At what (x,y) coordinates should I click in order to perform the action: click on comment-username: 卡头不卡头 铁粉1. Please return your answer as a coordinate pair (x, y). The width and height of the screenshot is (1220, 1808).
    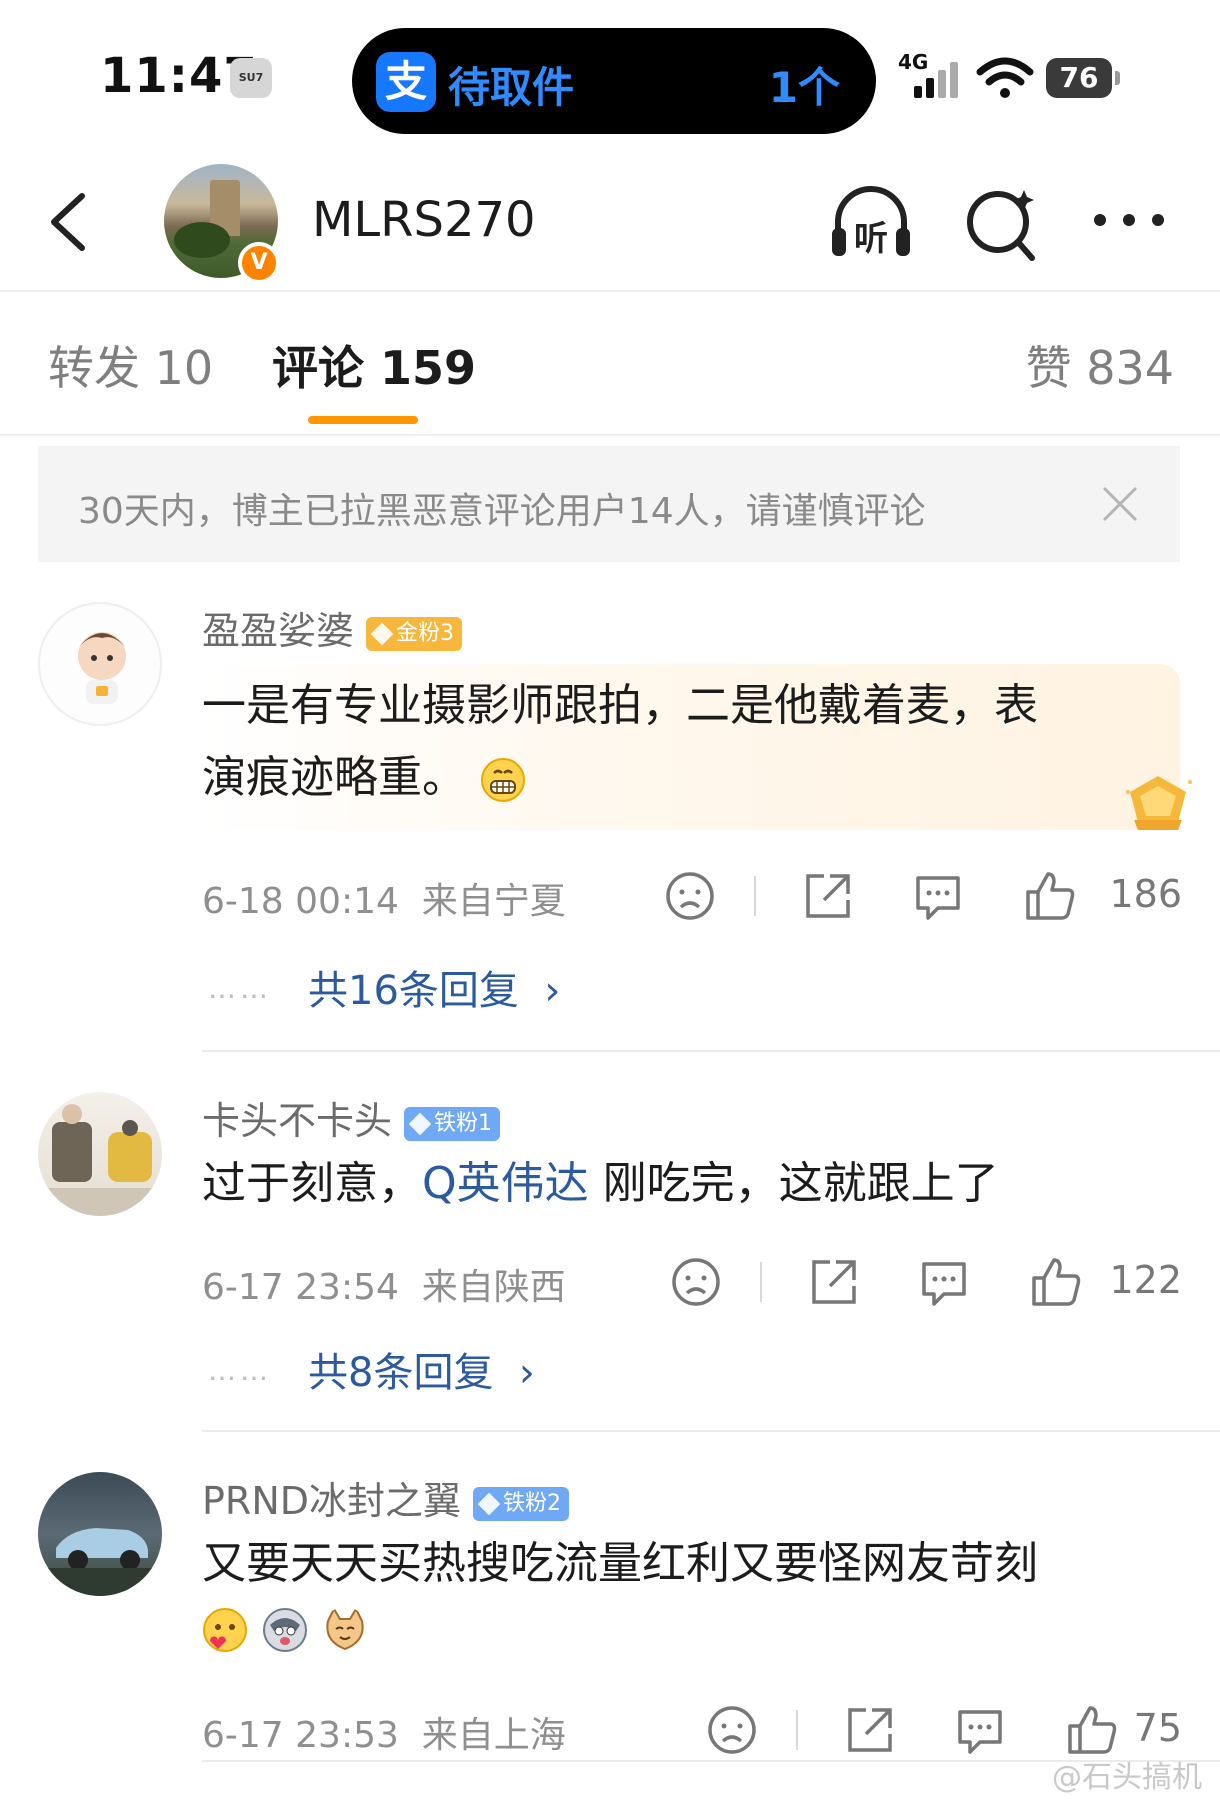
    Looking at the image, I should click on (351, 1117).